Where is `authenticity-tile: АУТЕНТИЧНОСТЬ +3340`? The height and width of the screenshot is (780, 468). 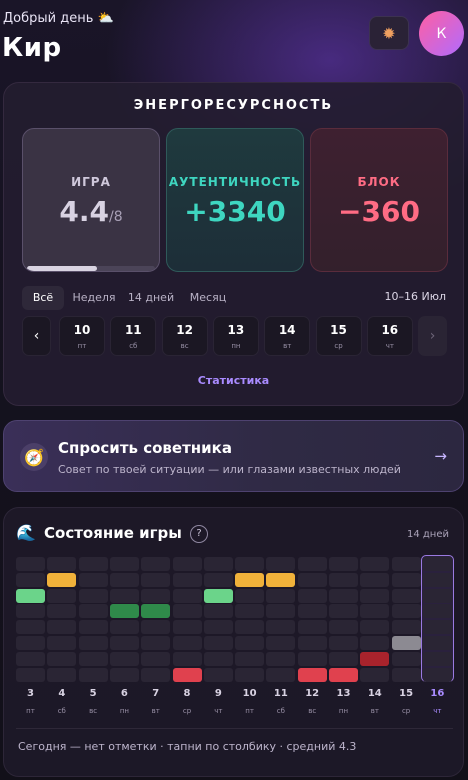 authenticity-tile: АУТЕНТИЧНОСТЬ +3340 is located at coordinates (235, 200).